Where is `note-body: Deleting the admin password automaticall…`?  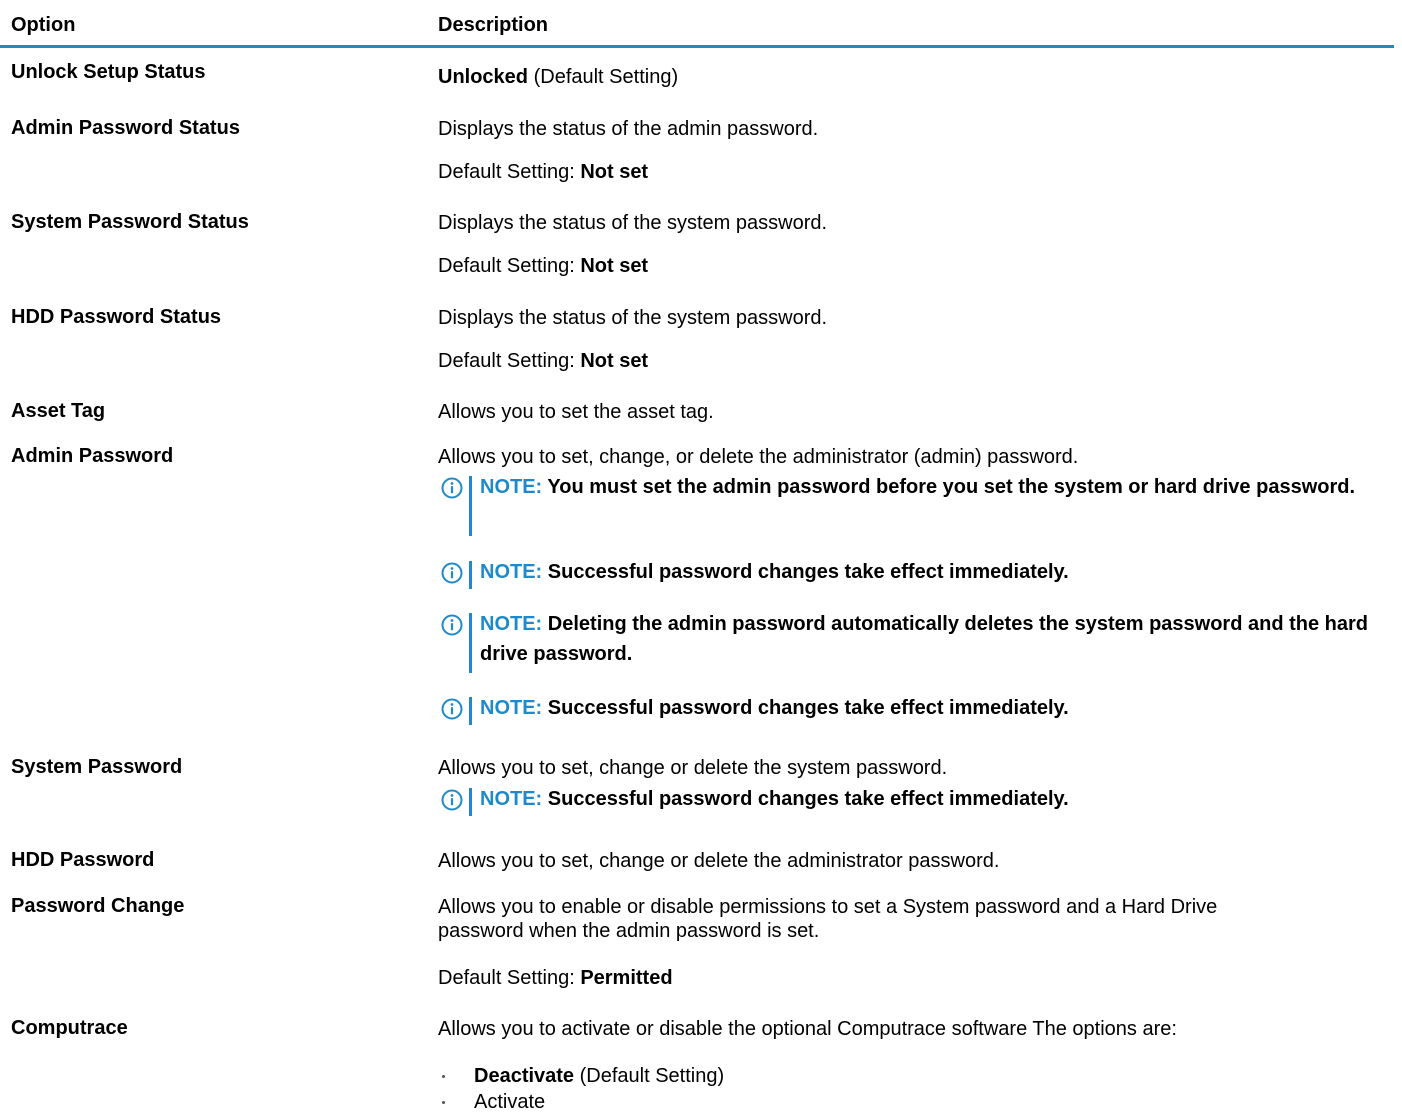
note-body: Deleting the admin password automaticall… is located at coordinates (924, 639).